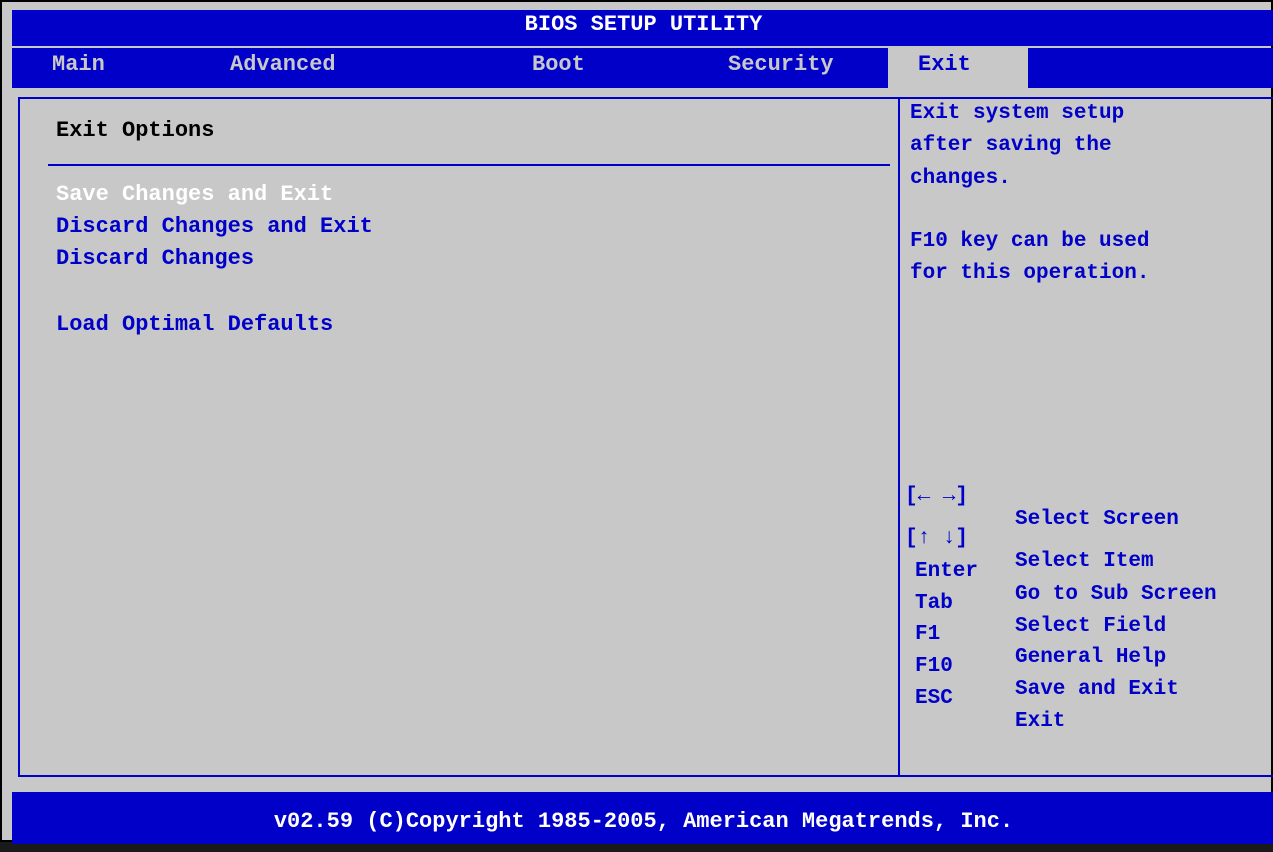 The image size is (1273, 852). I want to click on help-text-line: Exit system setup, so click(1017, 113).